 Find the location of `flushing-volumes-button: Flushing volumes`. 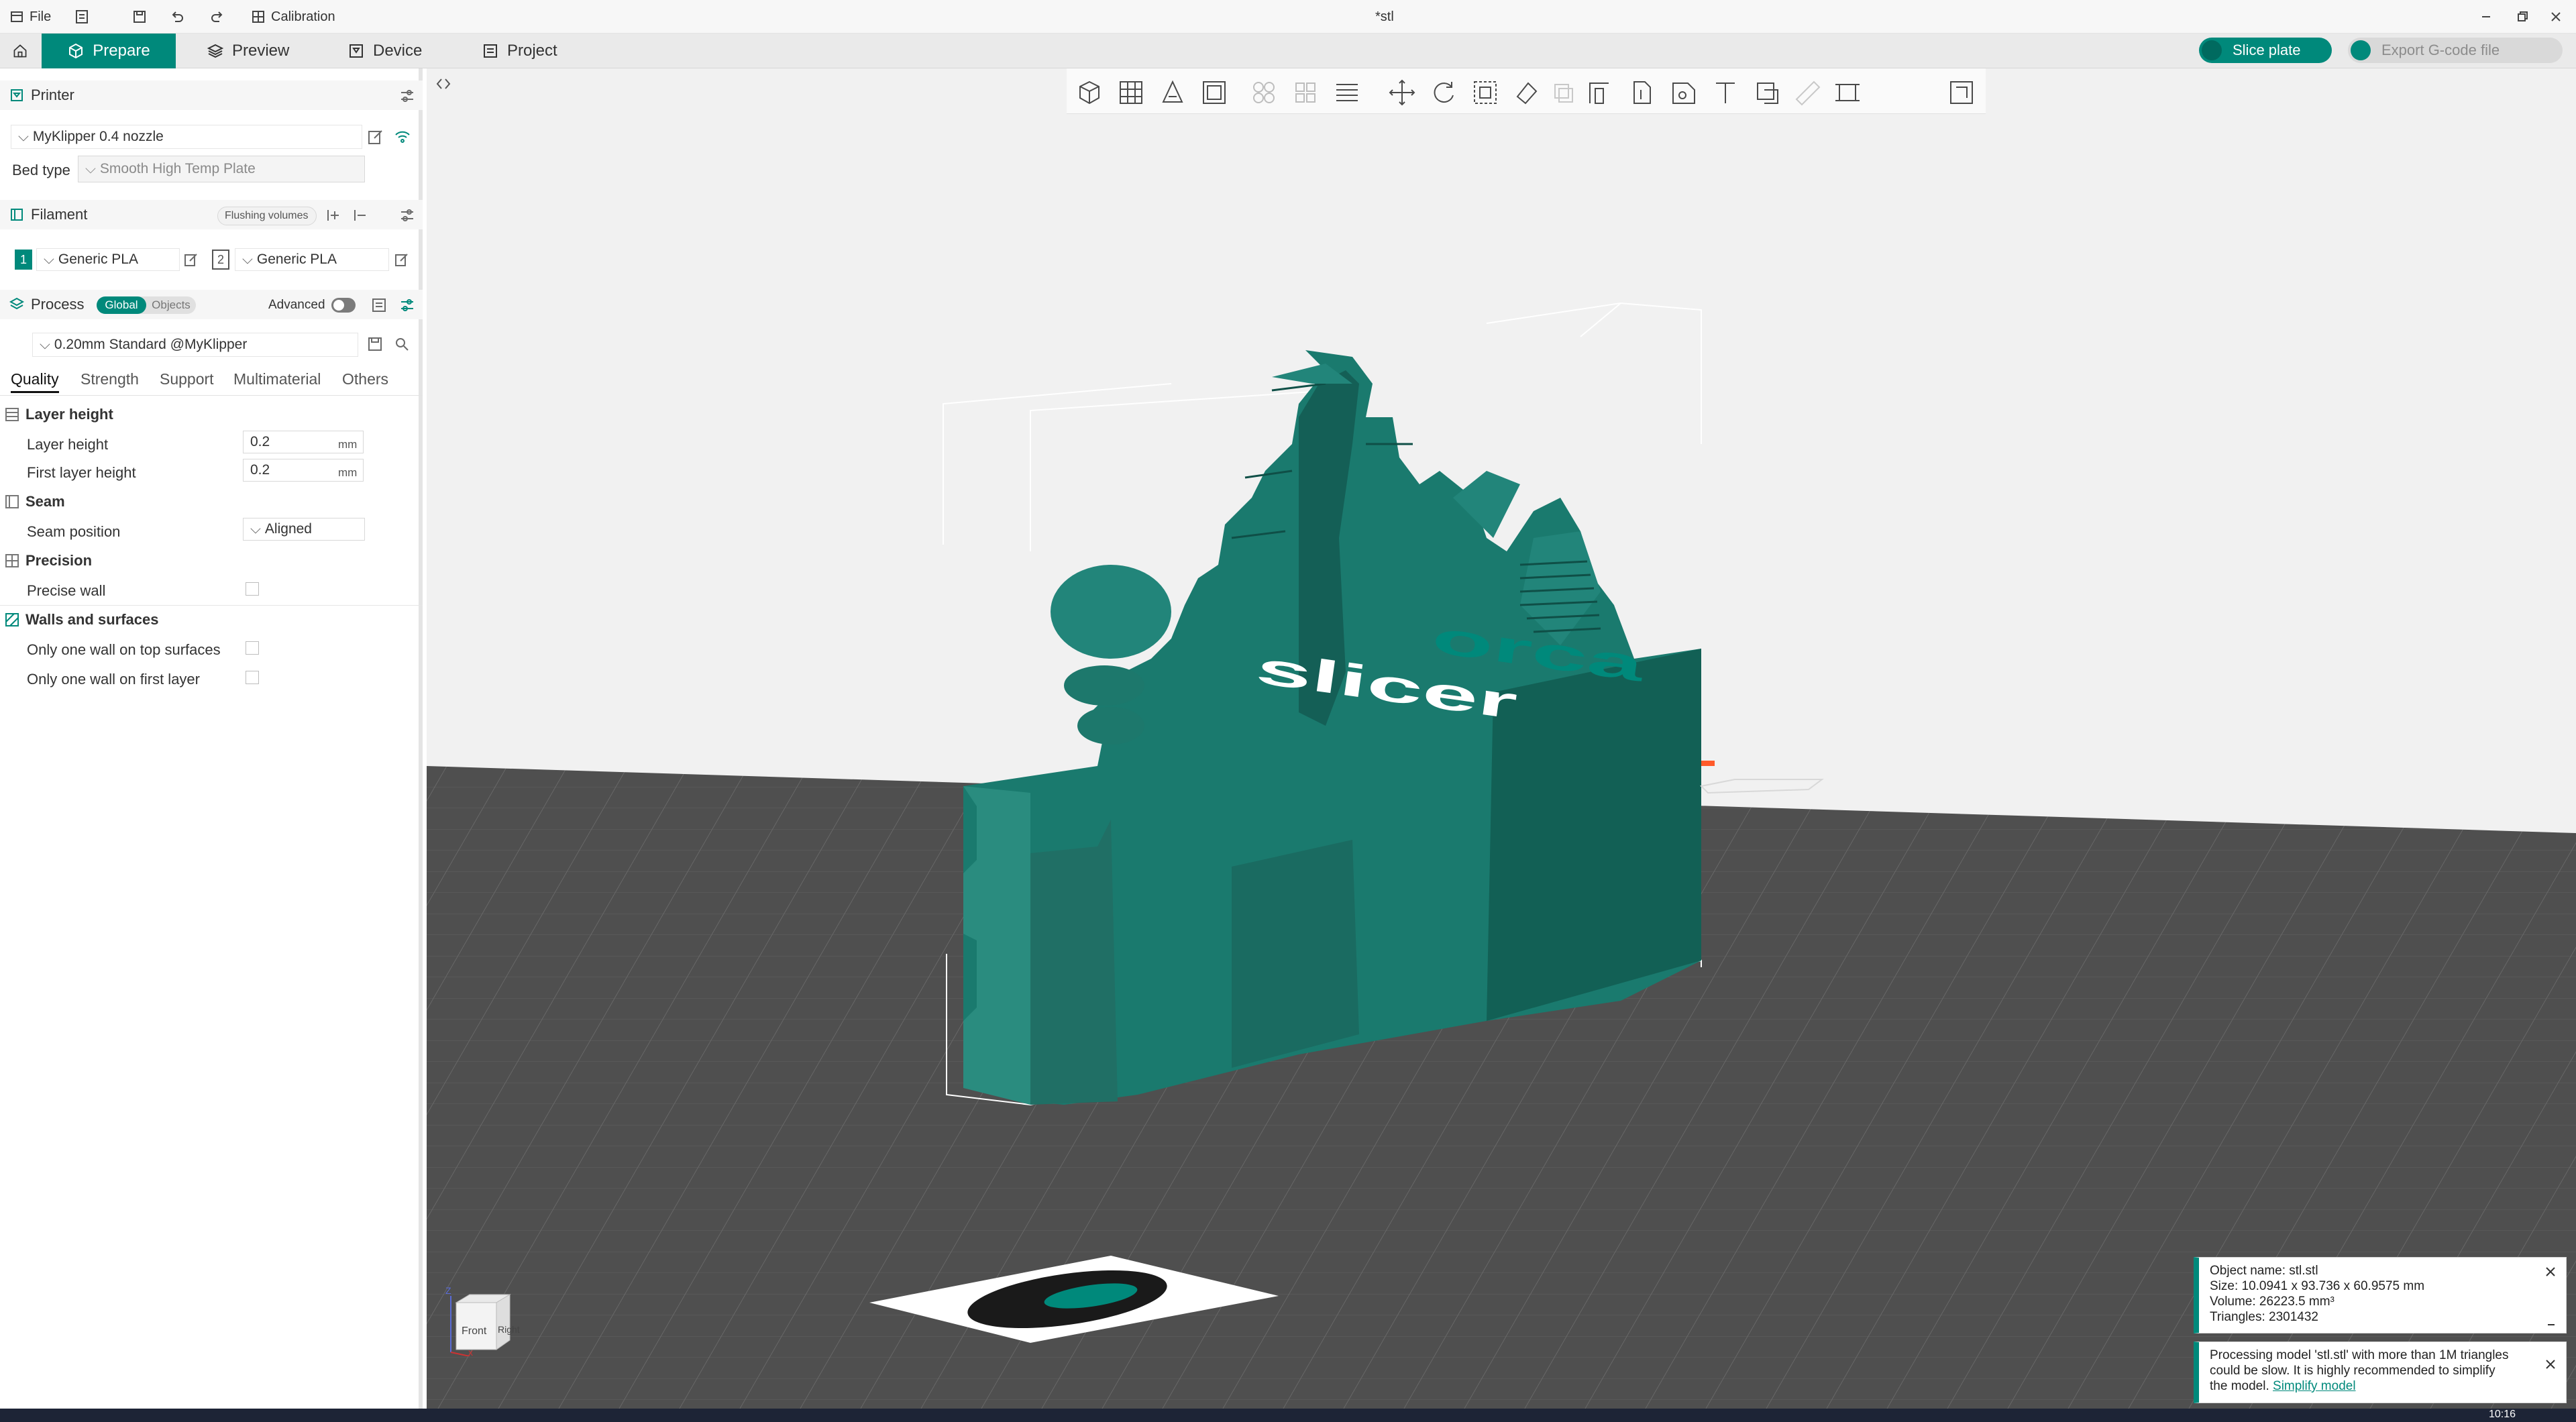

flushing-volumes-button: Flushing volumes is located at coordinates (267, 216).